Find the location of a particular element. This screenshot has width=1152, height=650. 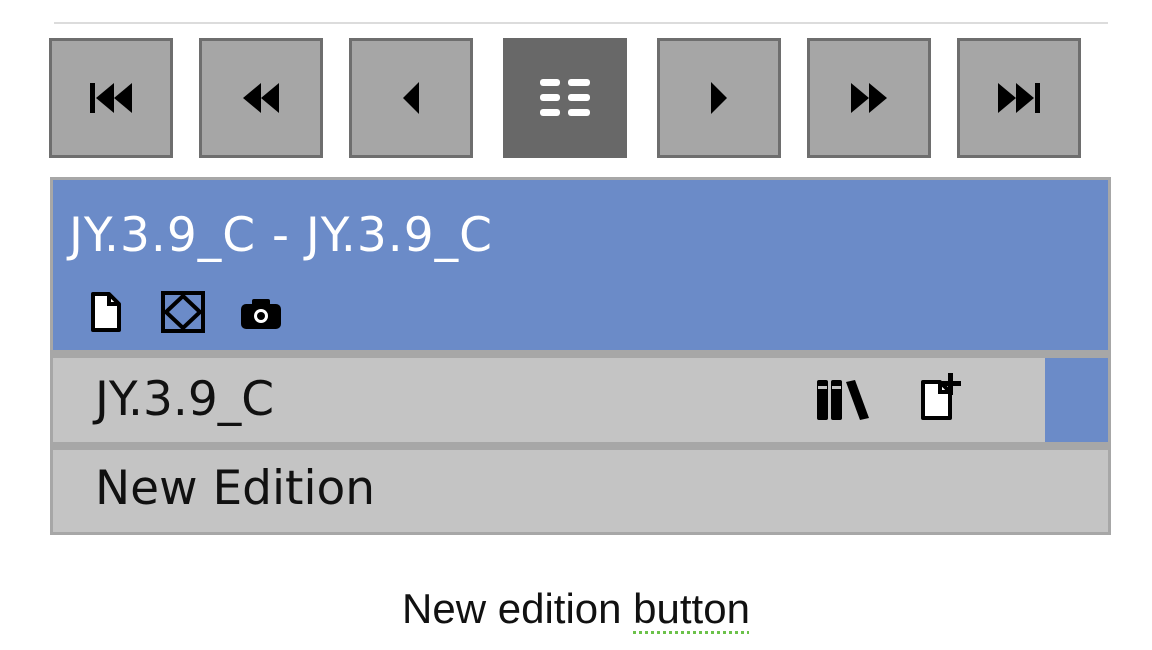

figure-caption: New edition button is located at coordinates (576, 609).